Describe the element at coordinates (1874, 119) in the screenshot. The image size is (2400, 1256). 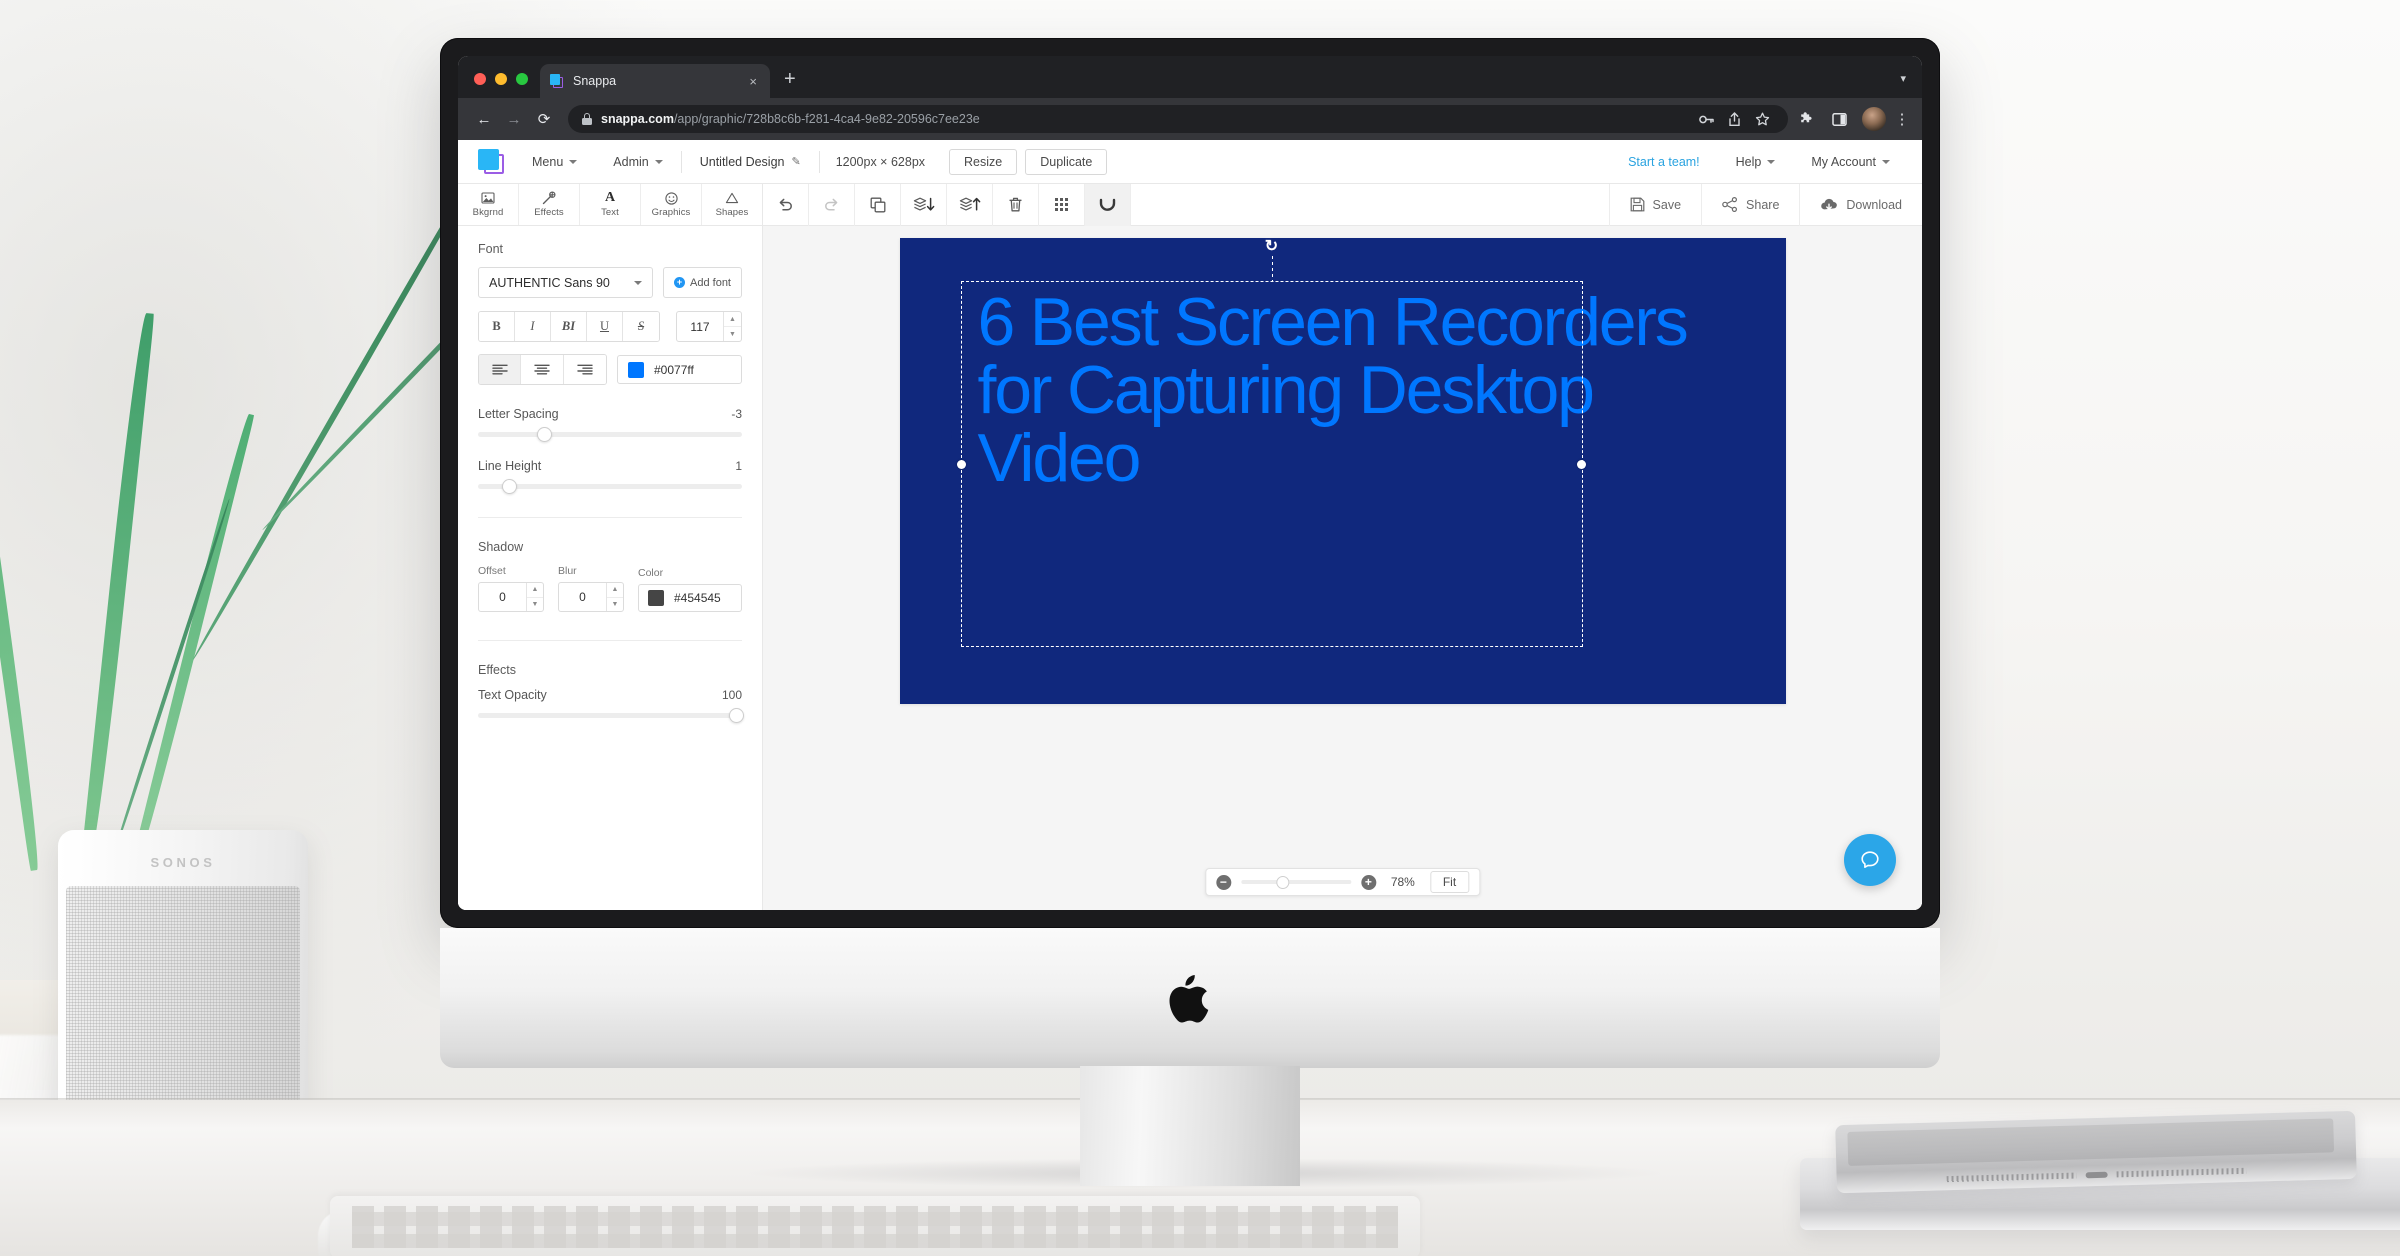
I see `profile-avatar` at that location.